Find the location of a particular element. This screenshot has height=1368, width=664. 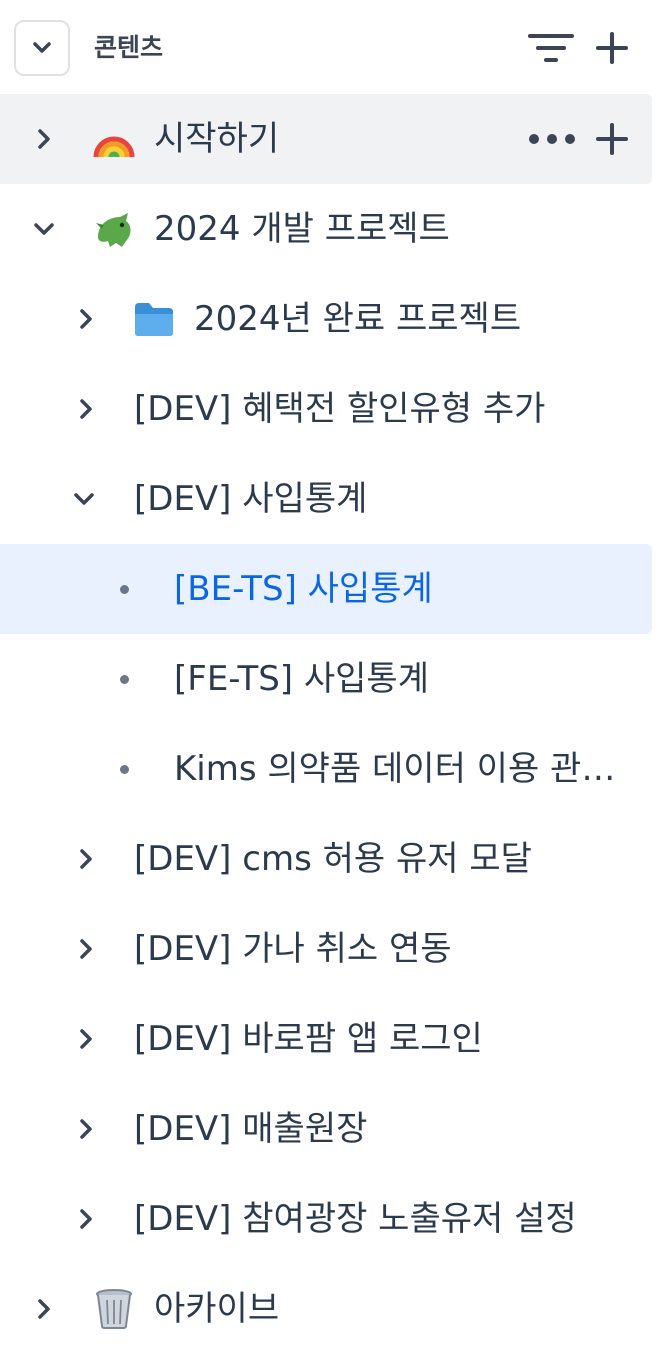

tree-item-dev-cms-user-modal: [DEV] cms 허용 유저 모달 is located at coordinates (326, 859).